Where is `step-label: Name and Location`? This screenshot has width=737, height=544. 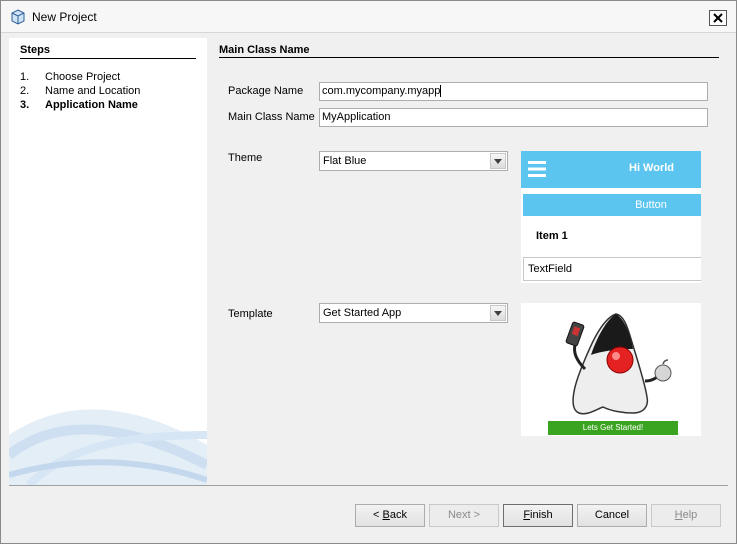 step-label: Name and Location is located at coordinates (93, 91).